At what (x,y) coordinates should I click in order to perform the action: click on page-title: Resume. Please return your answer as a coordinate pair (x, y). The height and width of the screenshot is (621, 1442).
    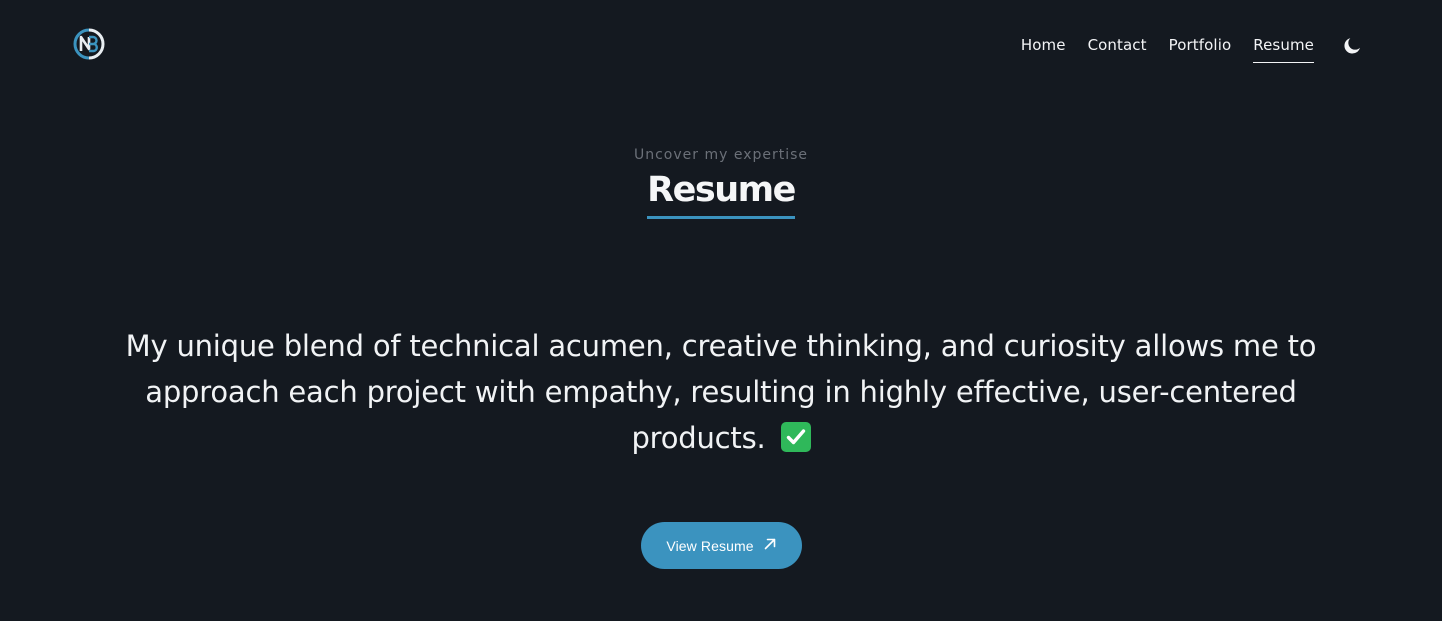
    Looking at the image, I should click on (721, 190).